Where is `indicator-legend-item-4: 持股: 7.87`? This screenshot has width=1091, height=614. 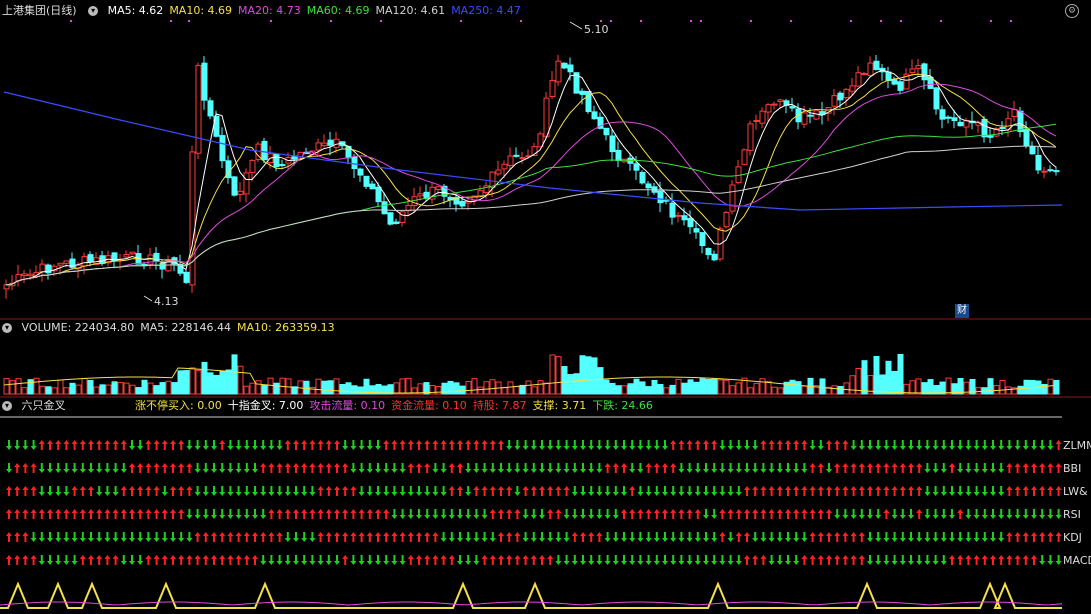 indicator-legend-item-4: 持股: 7.87 is located at coordinates (499, 405).